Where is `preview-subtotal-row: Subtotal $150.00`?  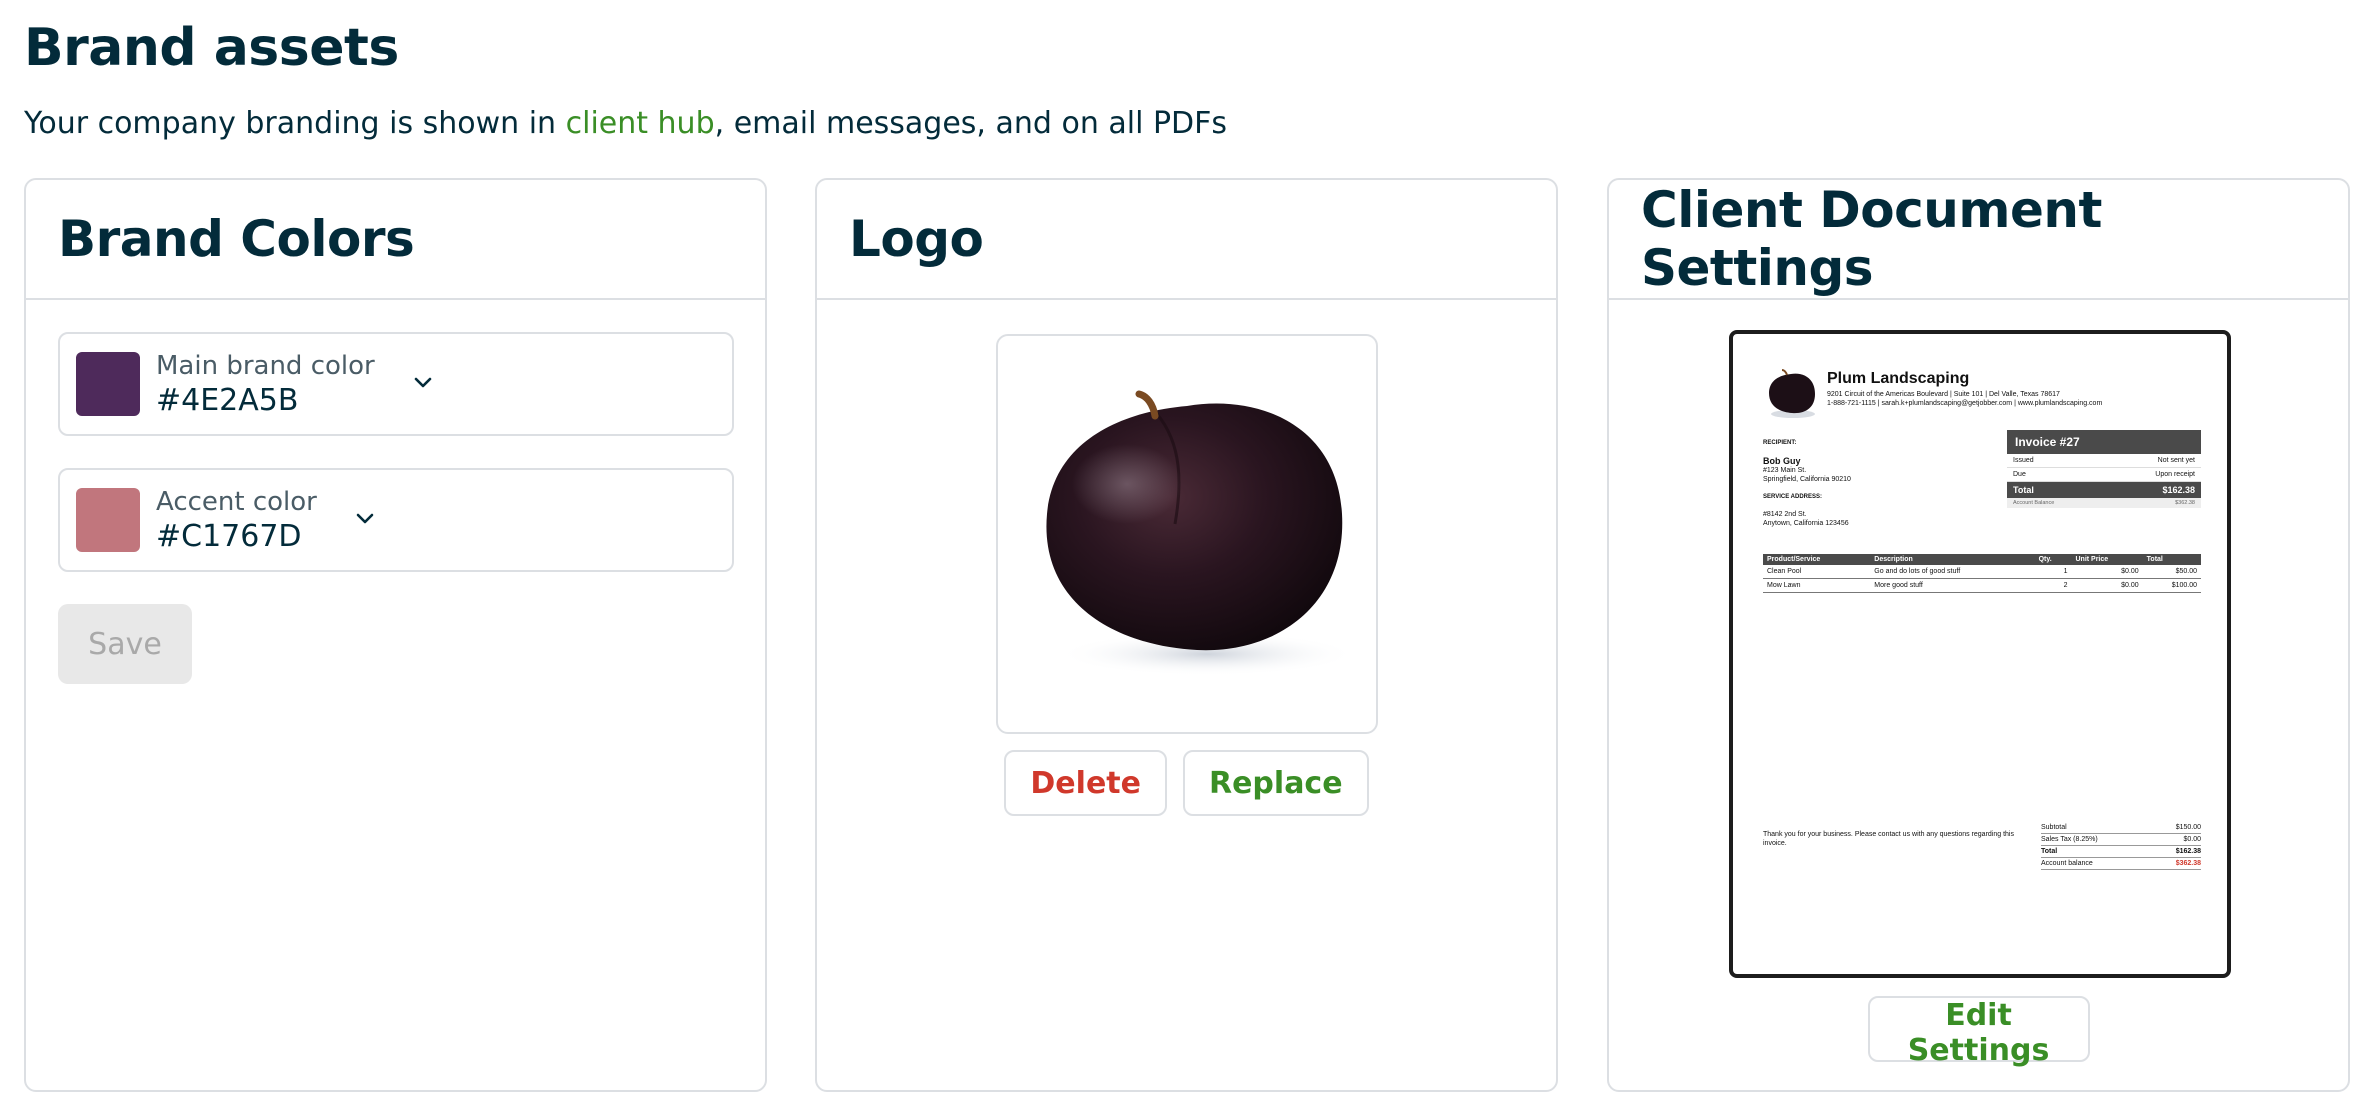
preview-subtotal-row: Subtotal $150.00 is located at coordinates (2121, 828).